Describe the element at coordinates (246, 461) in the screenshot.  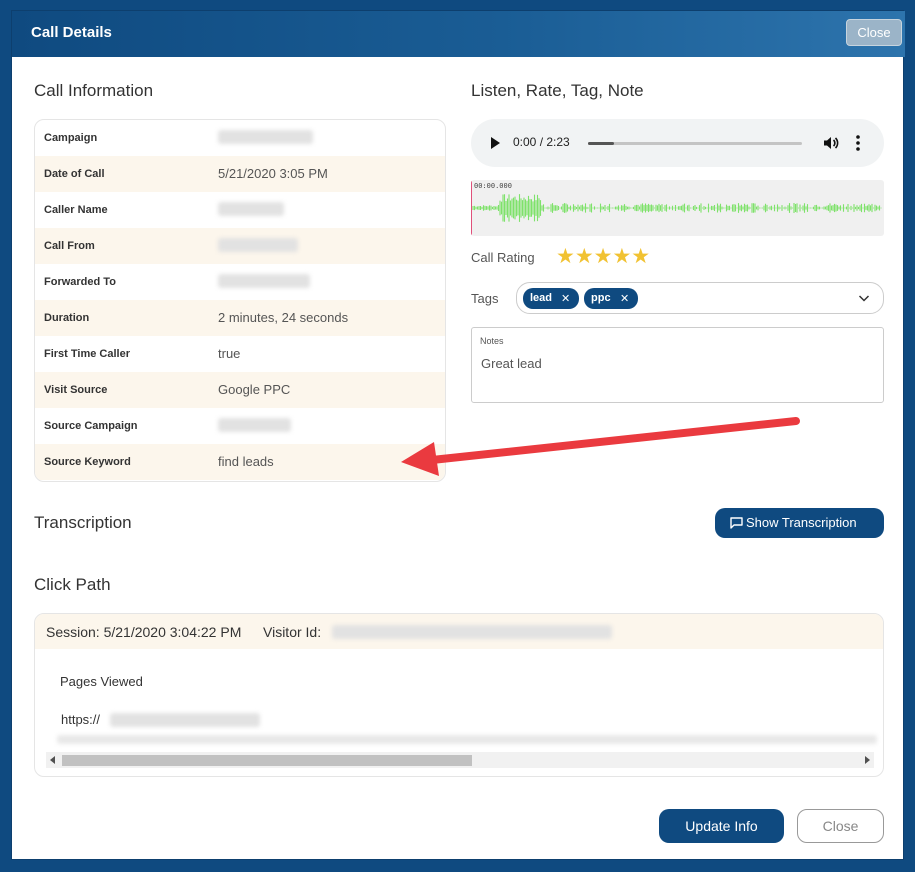
I see `info-value: find leads` at that location.